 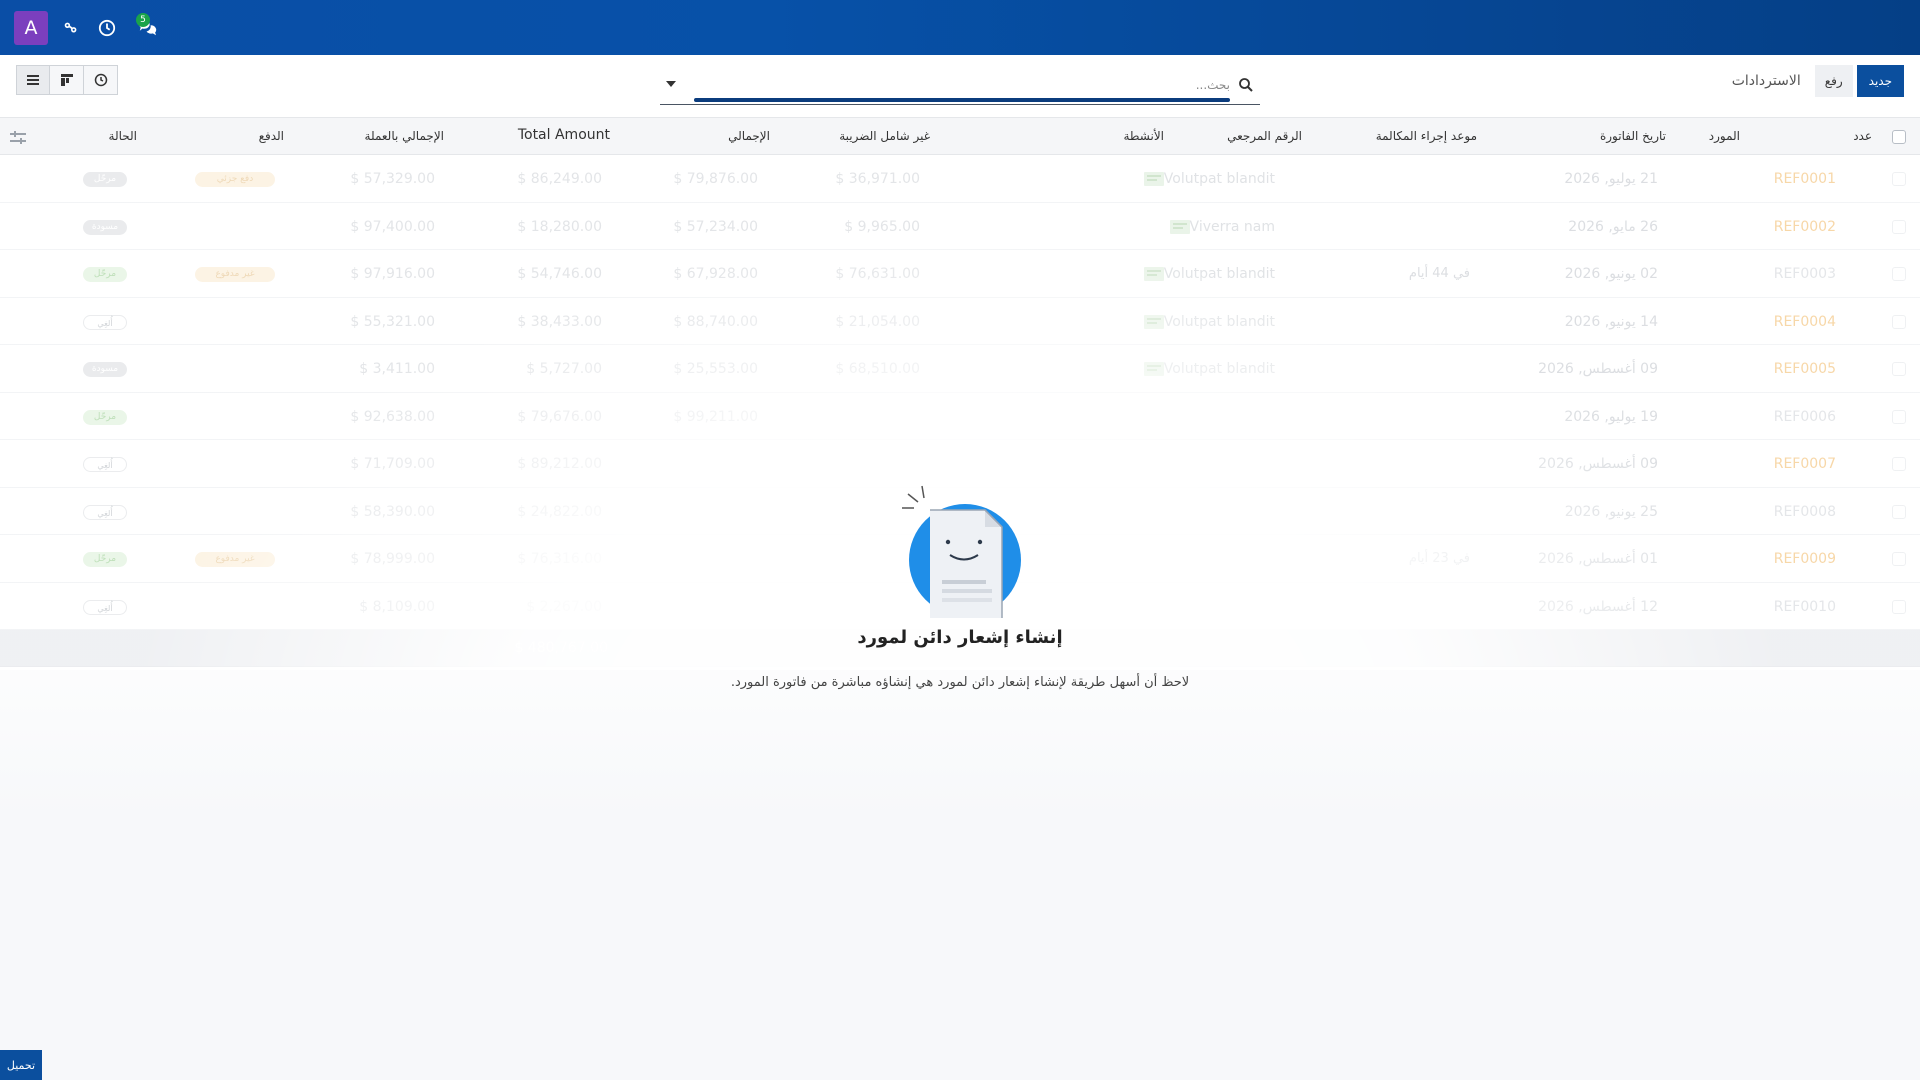 What do you see at coordinates (671, 84) in the screenshot?
I see `search-options-caret-icon` at bounding box center [671, 84].